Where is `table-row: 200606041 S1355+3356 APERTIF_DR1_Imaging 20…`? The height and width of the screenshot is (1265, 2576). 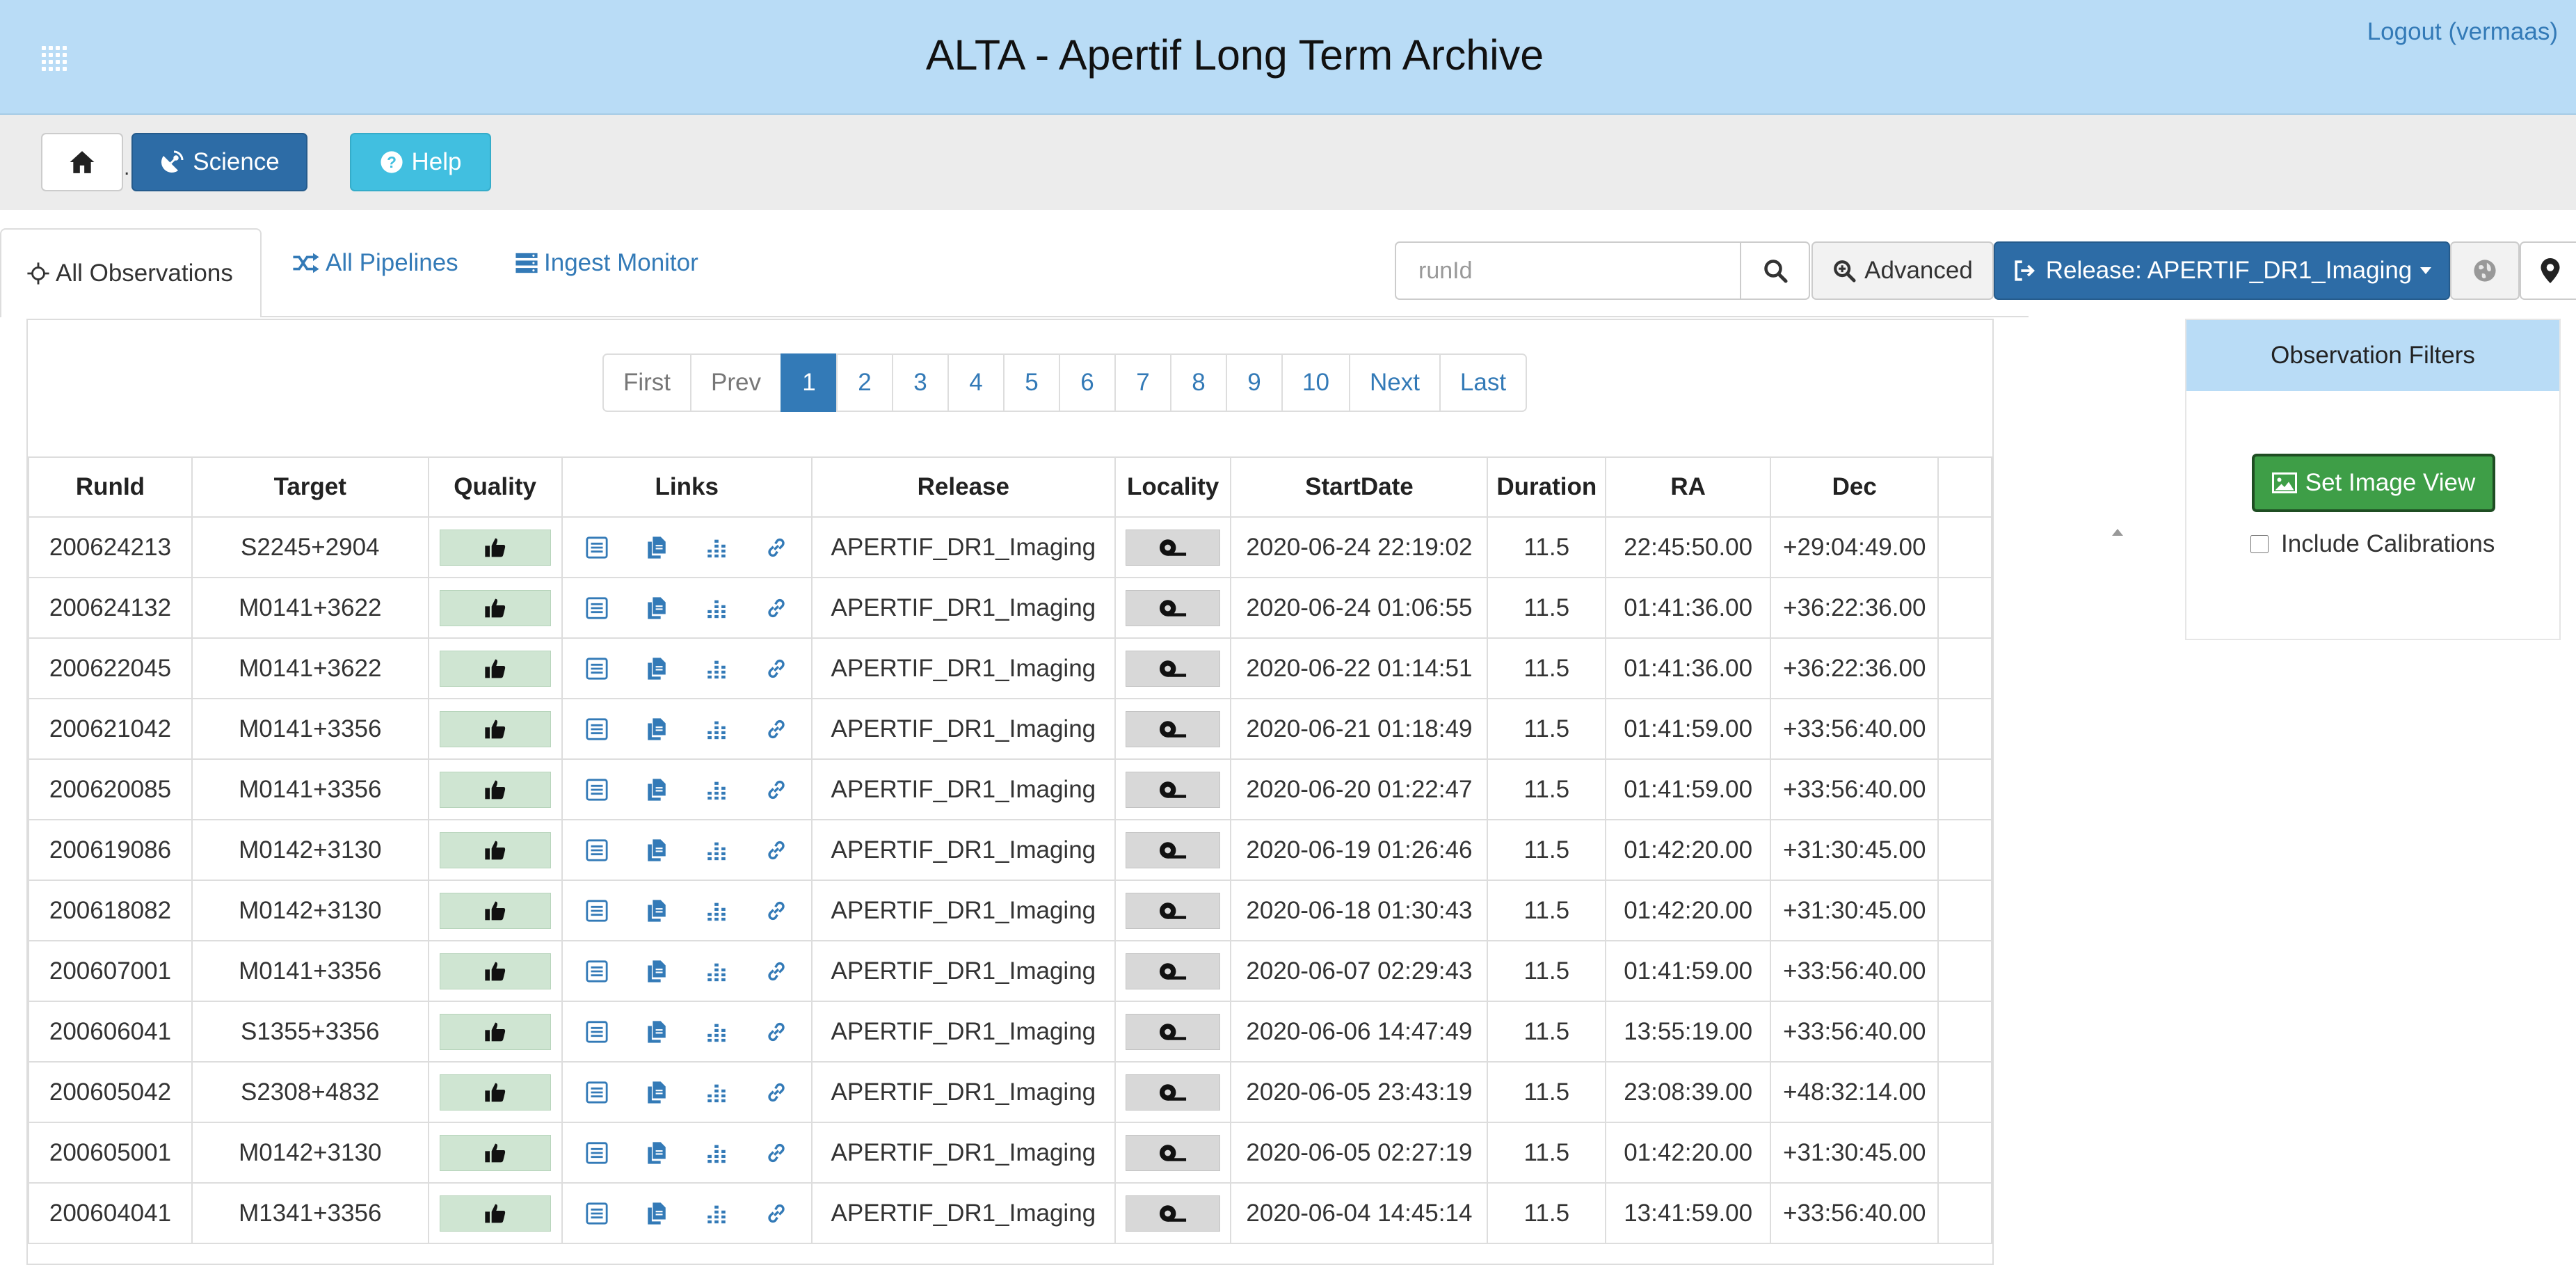 table-row: 200606041 S1355+3356 APERTIF_DR1_Imaging 20… is located at coordinates (1010, 1032).